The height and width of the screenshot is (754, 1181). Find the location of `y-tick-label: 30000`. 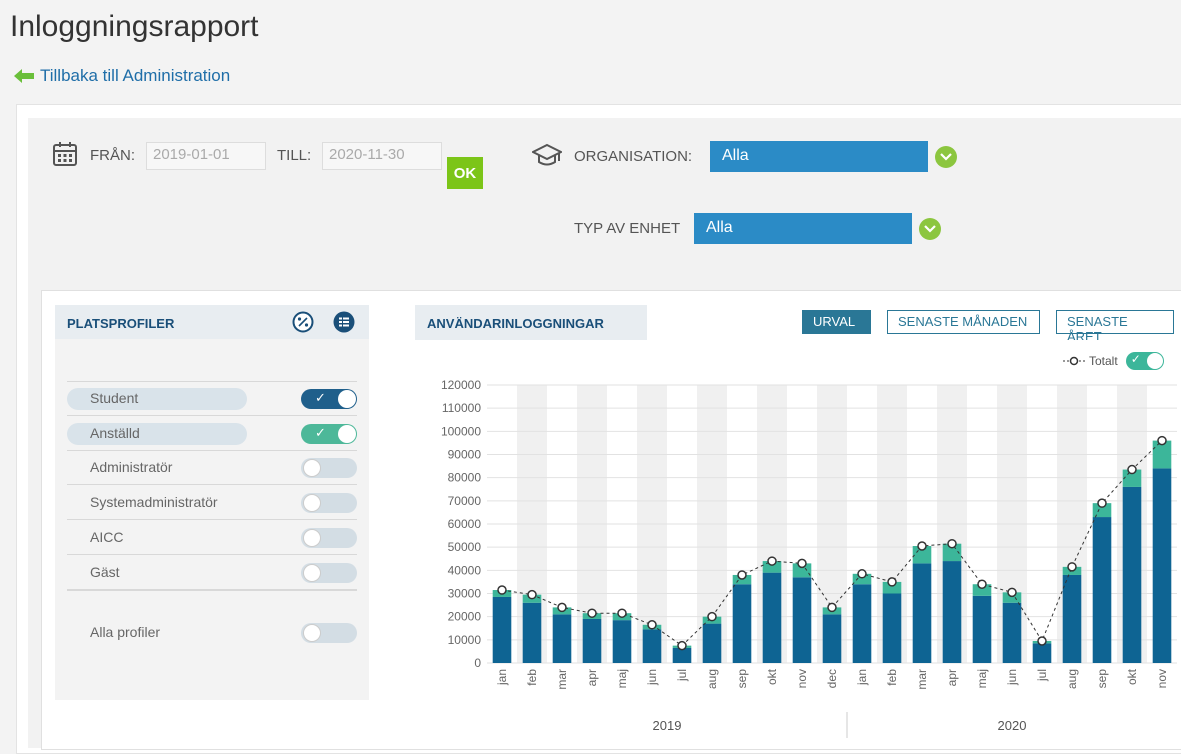

y-tick-label: 30000 is located at coordinates (465, 594).